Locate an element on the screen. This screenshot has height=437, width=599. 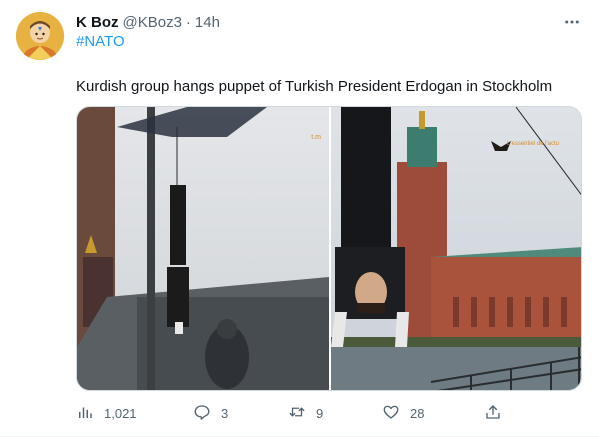
more-dots-icon is located at coordinates (572, 22).